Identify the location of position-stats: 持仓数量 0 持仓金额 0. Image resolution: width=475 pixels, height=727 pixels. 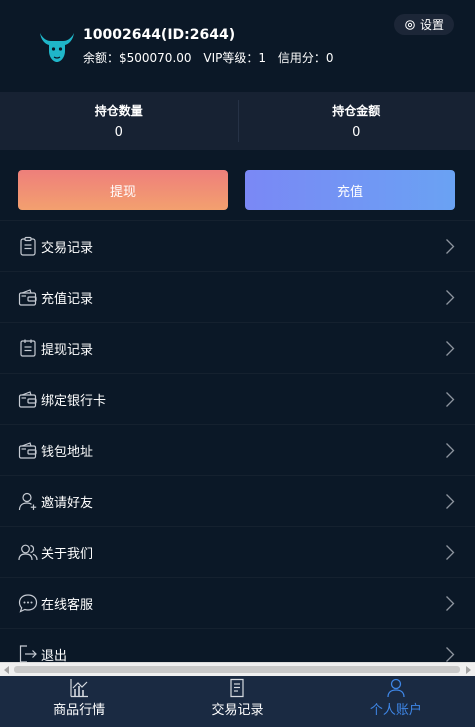
(237, 121).